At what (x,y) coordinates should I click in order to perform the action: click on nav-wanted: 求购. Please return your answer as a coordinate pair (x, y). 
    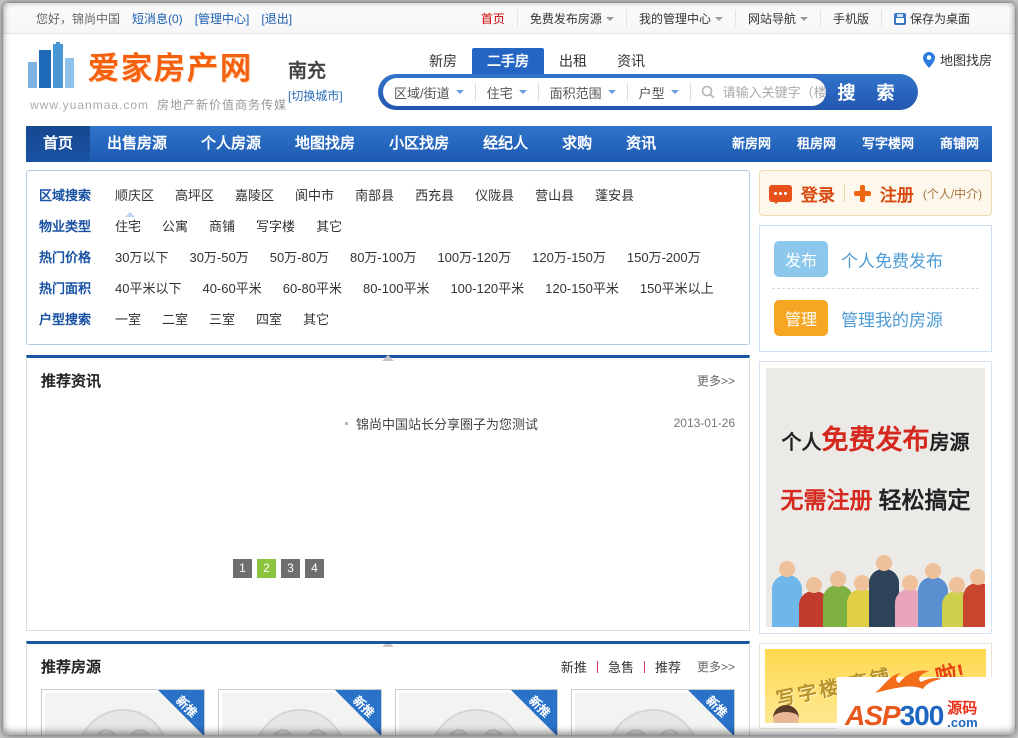
    Looking at the image, I should click on (577, 144).